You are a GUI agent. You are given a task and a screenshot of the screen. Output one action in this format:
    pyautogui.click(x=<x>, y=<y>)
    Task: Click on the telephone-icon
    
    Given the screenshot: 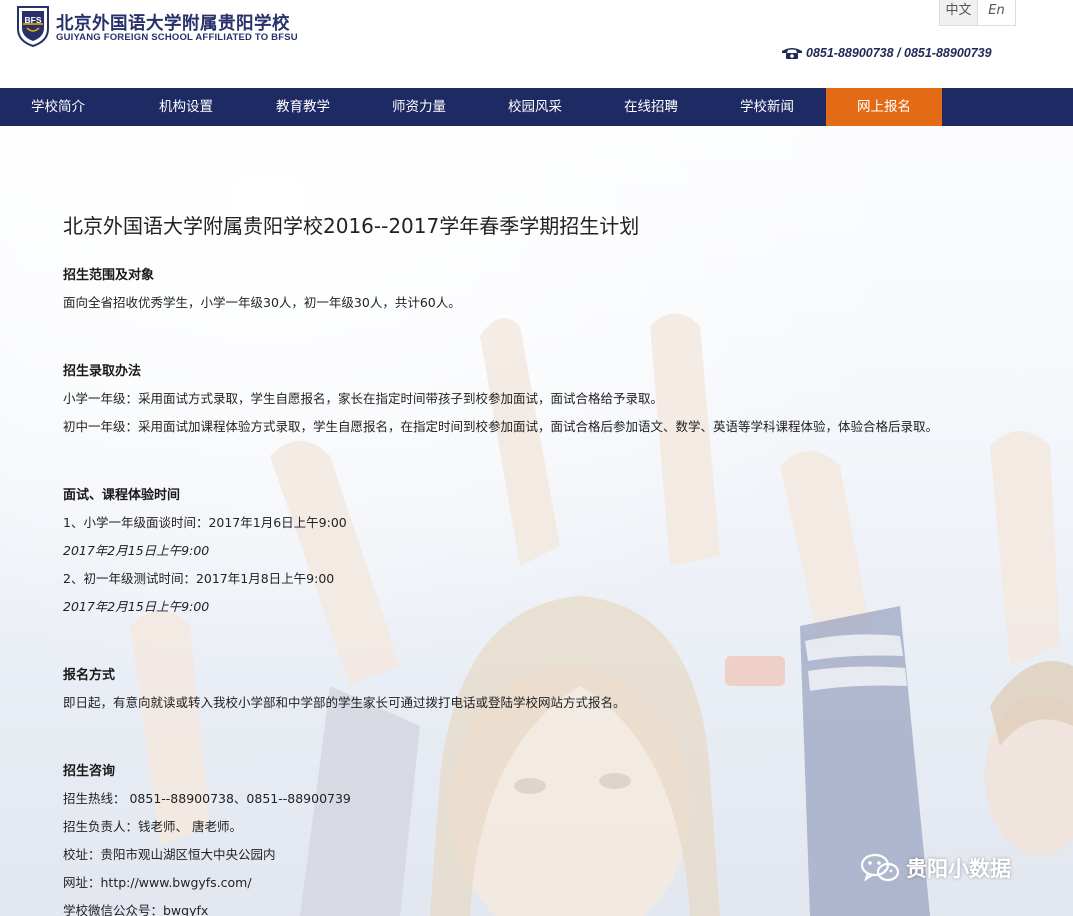 What is the action you would take?
    pyautogui.click(x=792, y=53)
    